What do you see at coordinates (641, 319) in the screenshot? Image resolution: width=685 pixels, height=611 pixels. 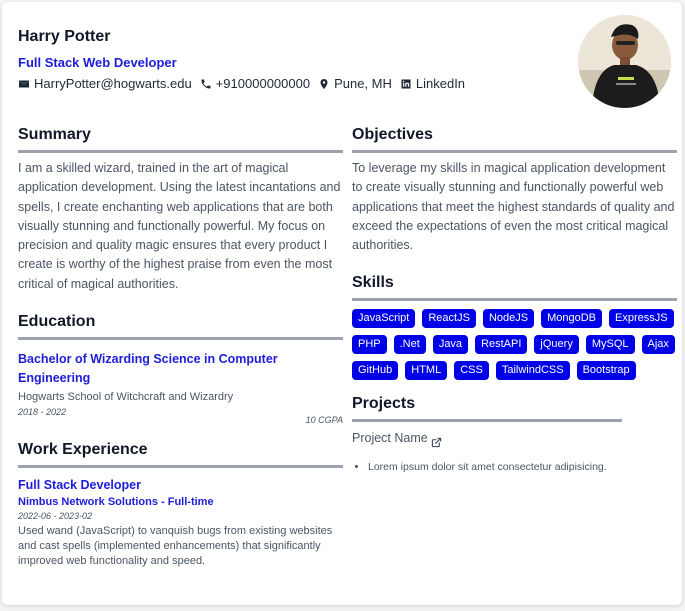 I see `skill-badge: ExpressJS` at bounding box center [641, 319].